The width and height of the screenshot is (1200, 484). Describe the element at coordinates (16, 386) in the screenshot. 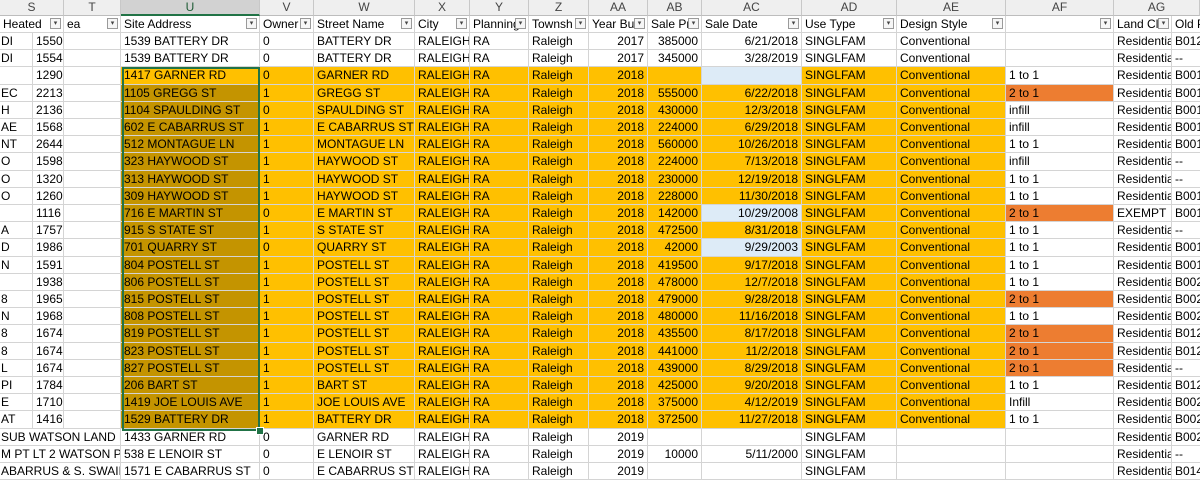

I see `cell-s: PI` at that location.